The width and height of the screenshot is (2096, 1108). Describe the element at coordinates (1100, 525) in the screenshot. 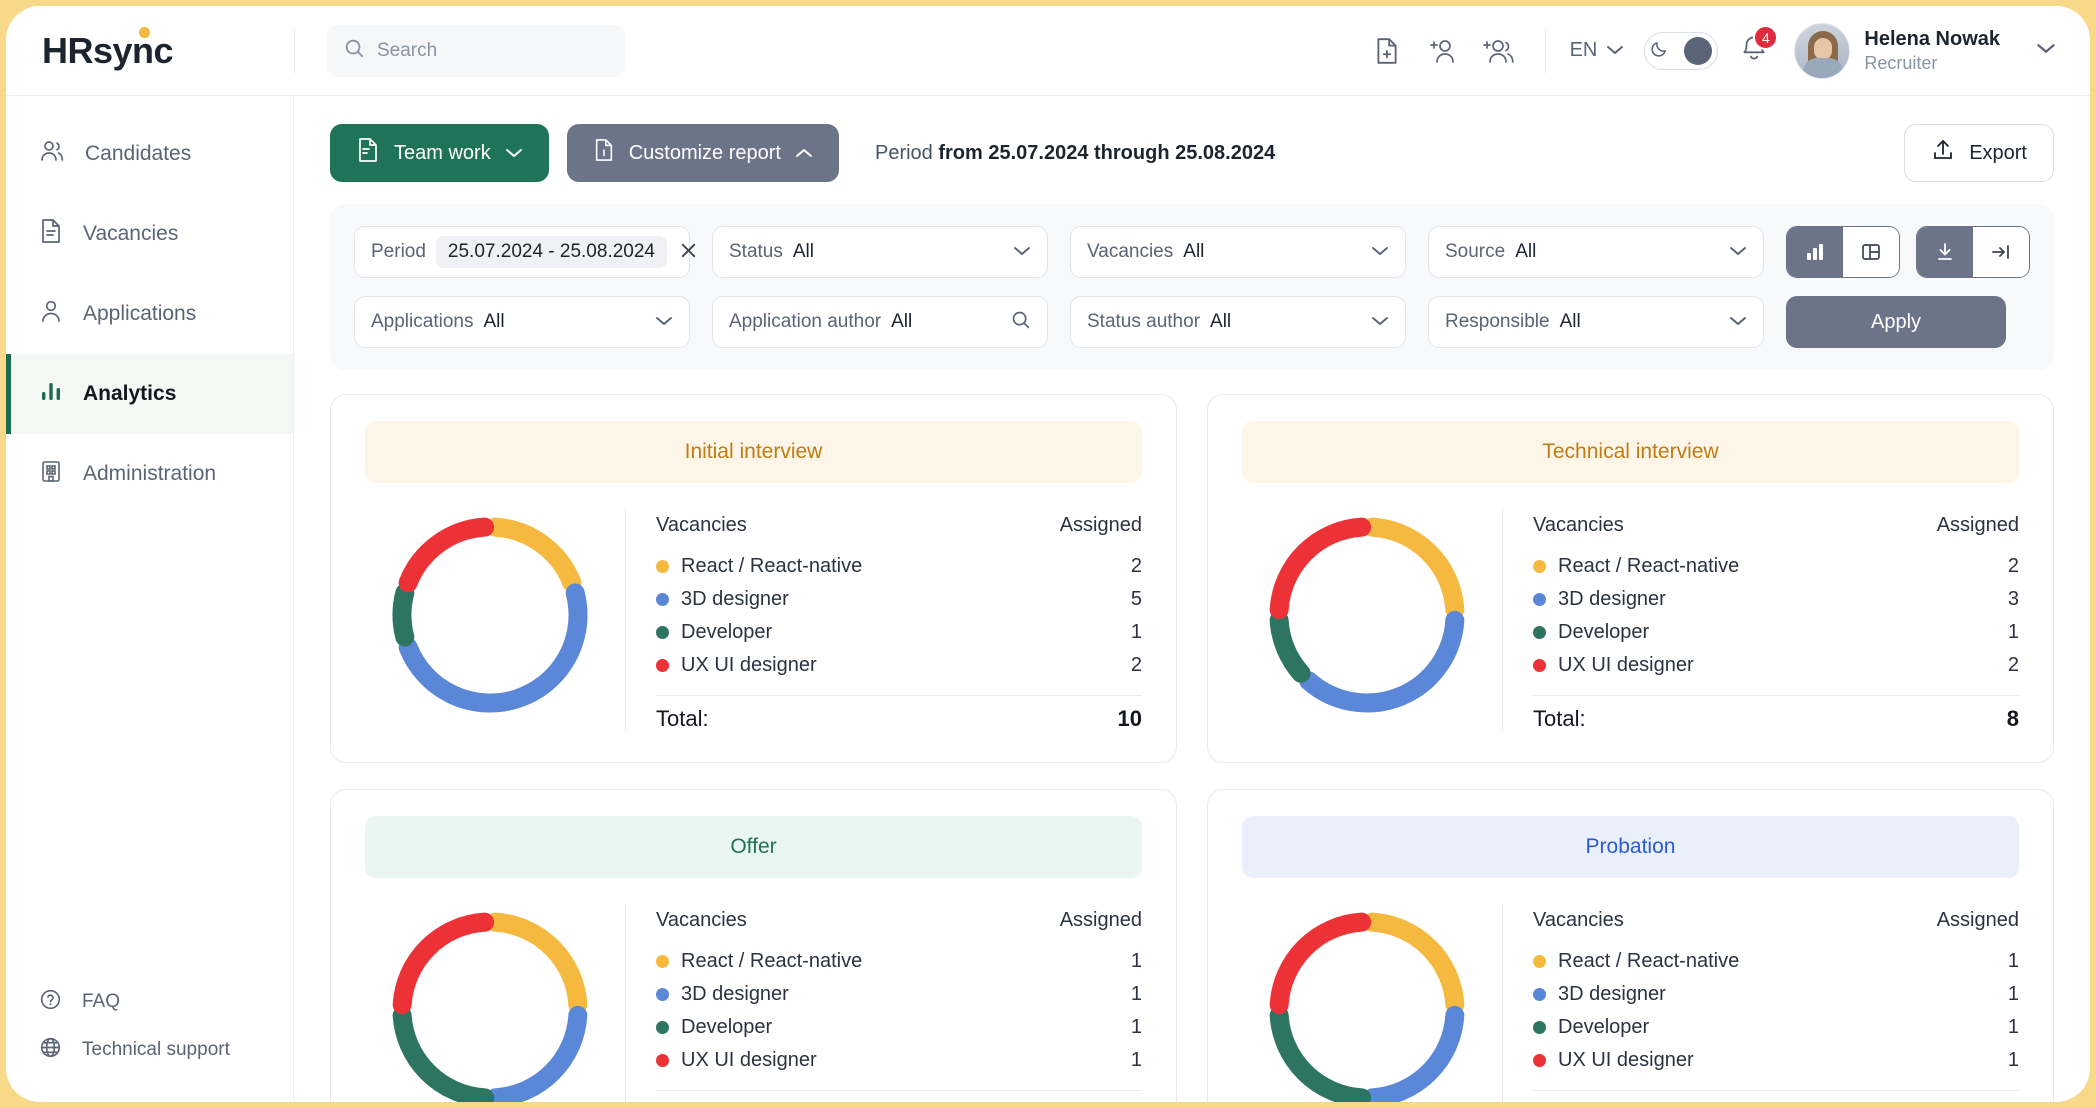

I see `column-header-assigned: Assigned` at that location.